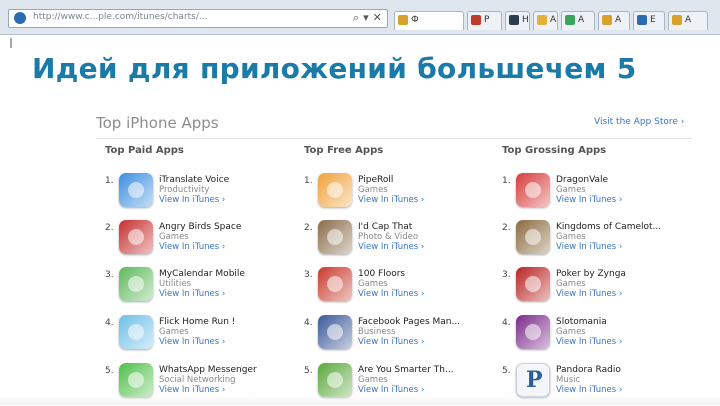 Image resolution: width=720 pixels, height=406 pixels. What do you see at coordinates (429, 20) in the screenshot?
I see `browser-tab: Ф` at bounding box center [429, 20].